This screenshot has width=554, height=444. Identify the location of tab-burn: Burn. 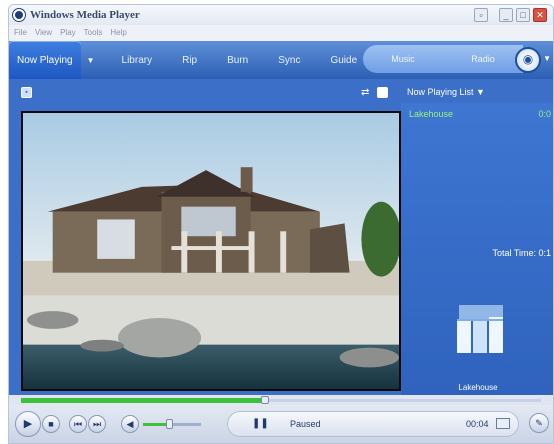
(237, 60).